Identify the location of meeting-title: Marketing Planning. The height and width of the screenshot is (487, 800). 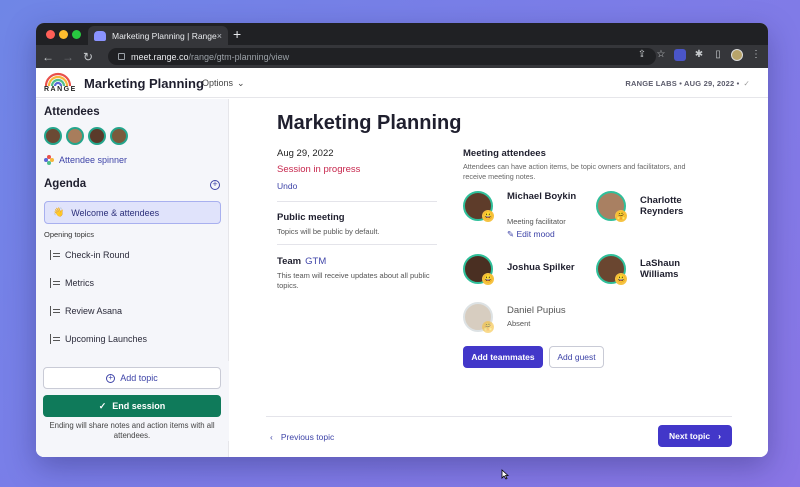
(144, 83).